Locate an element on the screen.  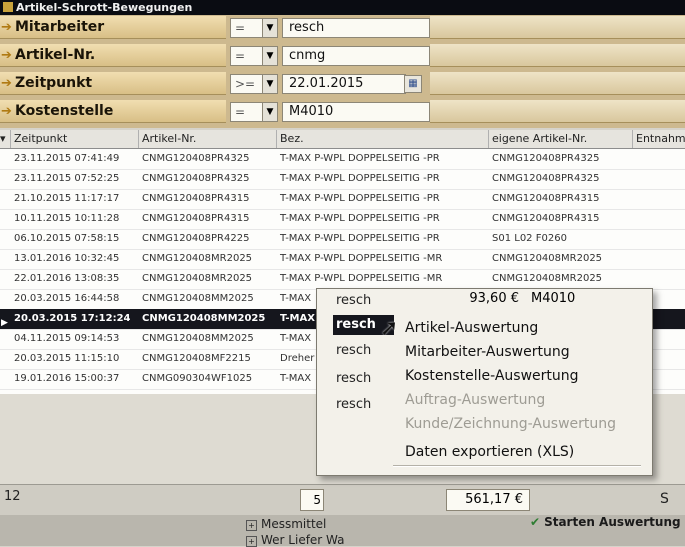
menu-item-kostenstelle-auswertung: Kostenstelle-Auswertung is located at coordinates (492, 376).